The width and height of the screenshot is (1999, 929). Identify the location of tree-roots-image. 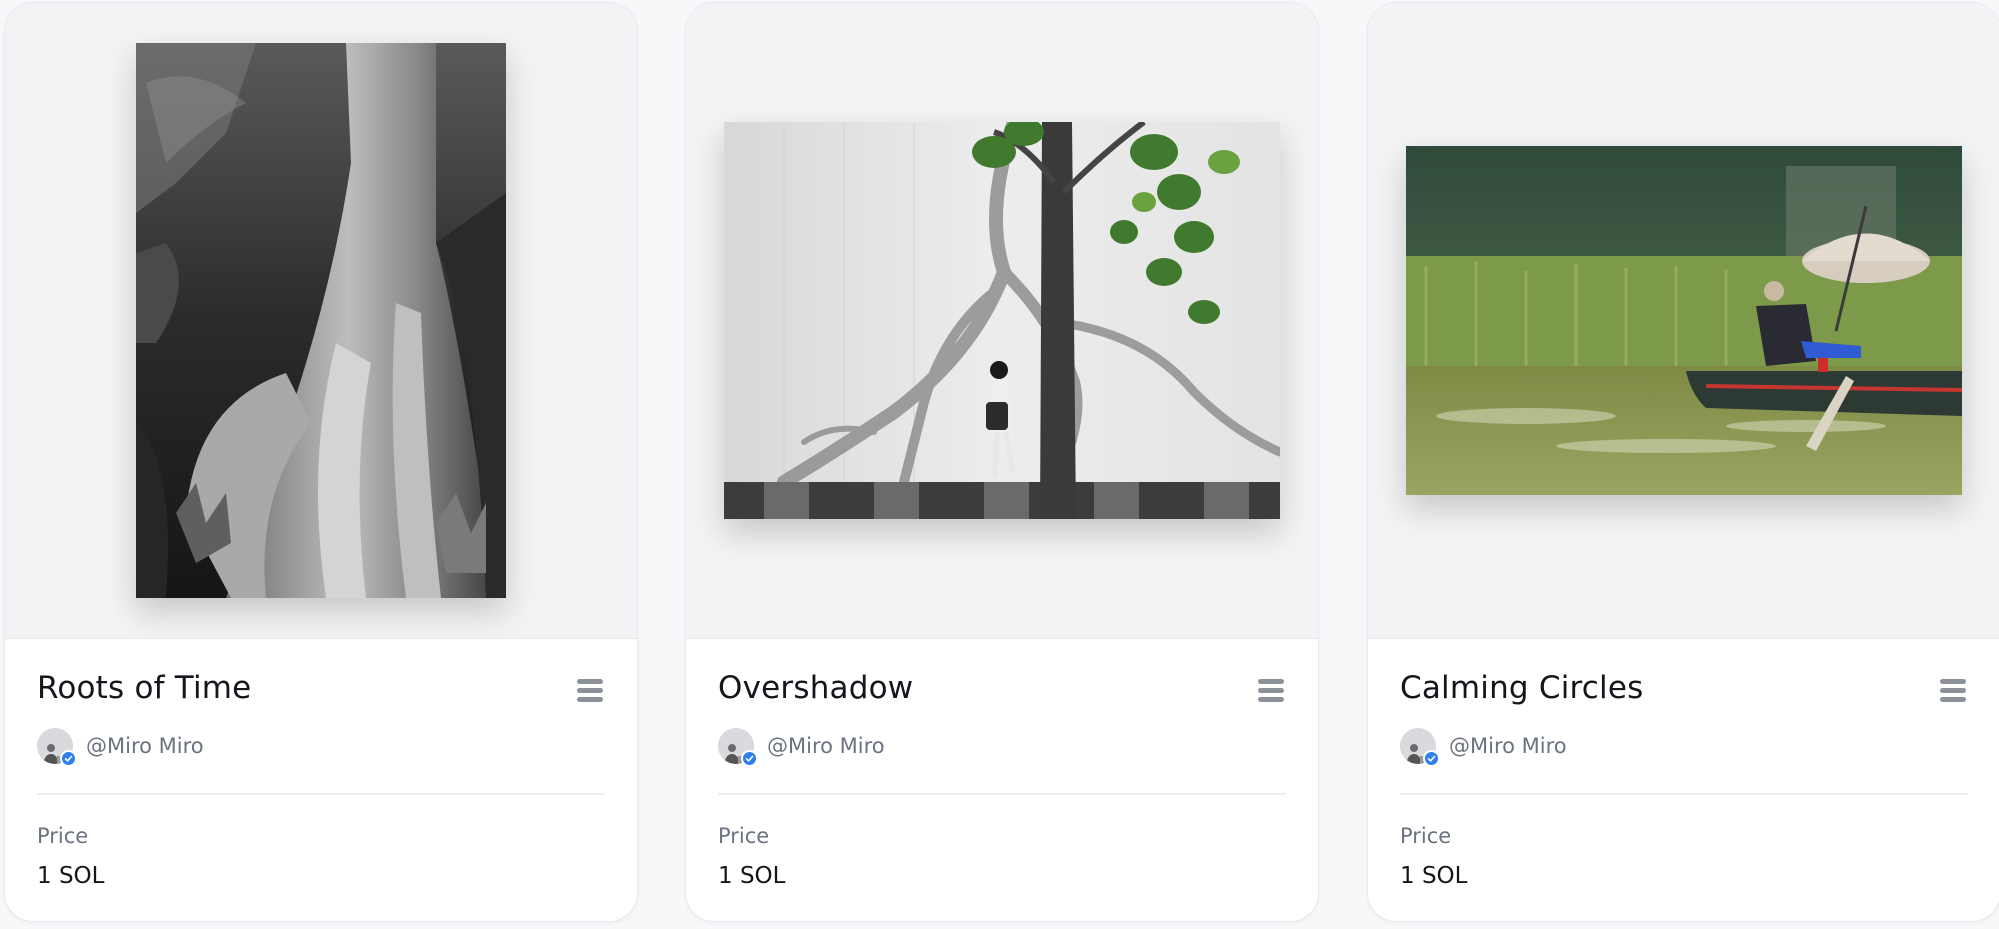
(321, 320).